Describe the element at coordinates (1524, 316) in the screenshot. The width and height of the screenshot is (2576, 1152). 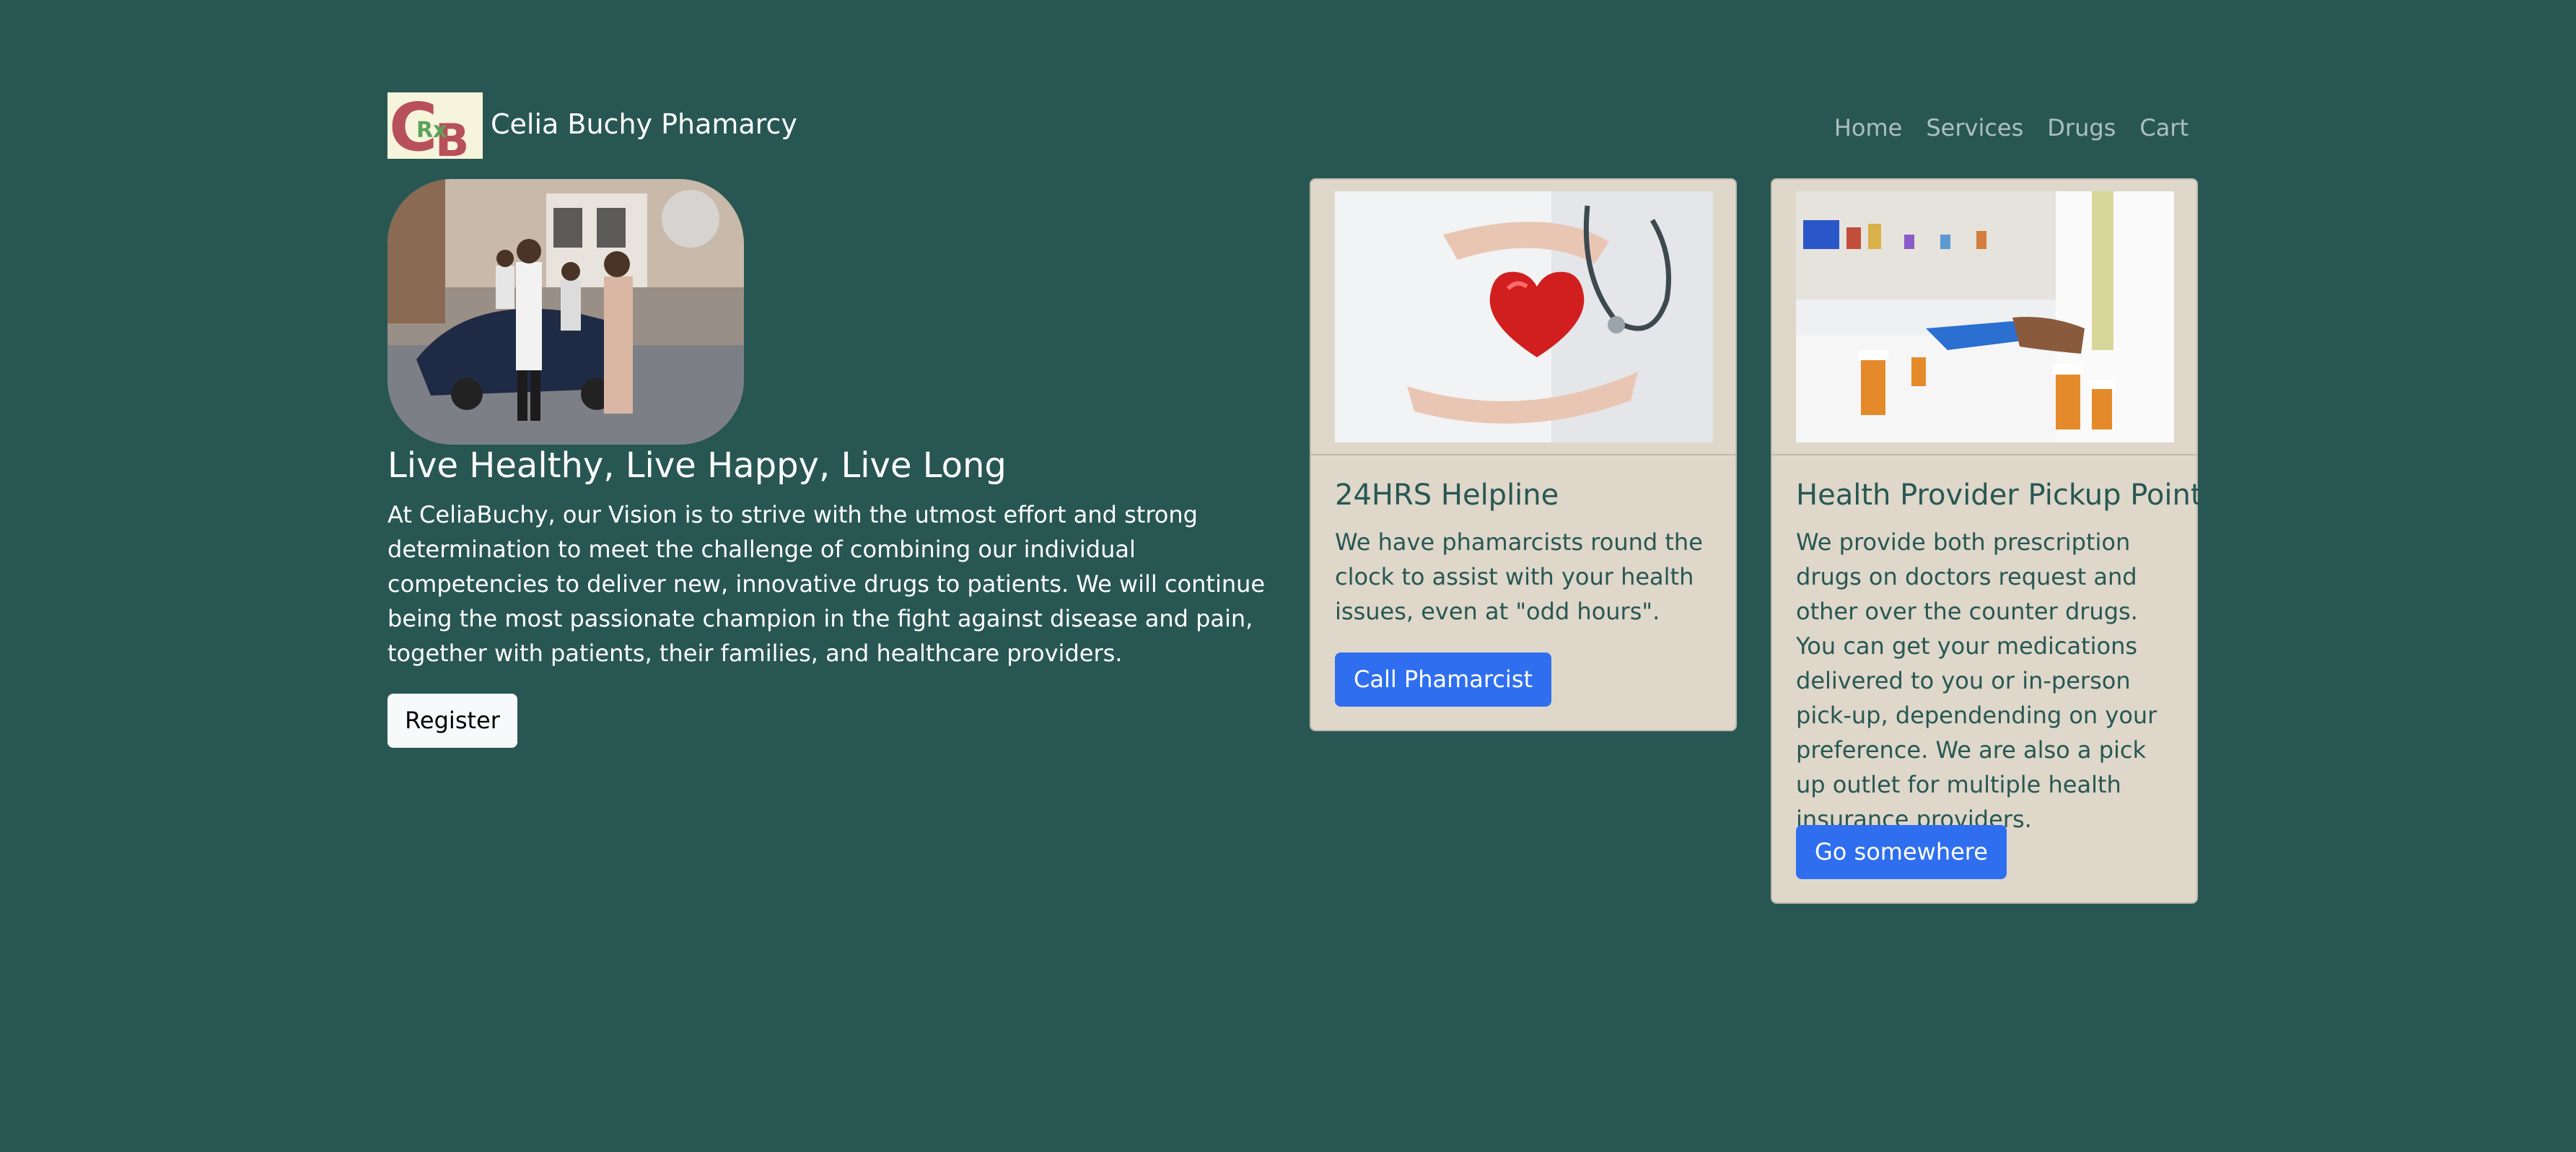
I see `helpline-card-image` at that location.